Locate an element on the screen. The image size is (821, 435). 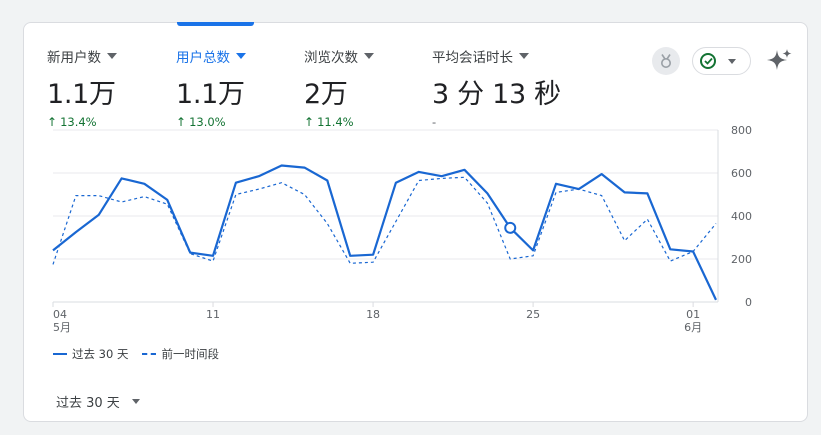
legend-swatch-dashed is located at coordinates (149, 354).